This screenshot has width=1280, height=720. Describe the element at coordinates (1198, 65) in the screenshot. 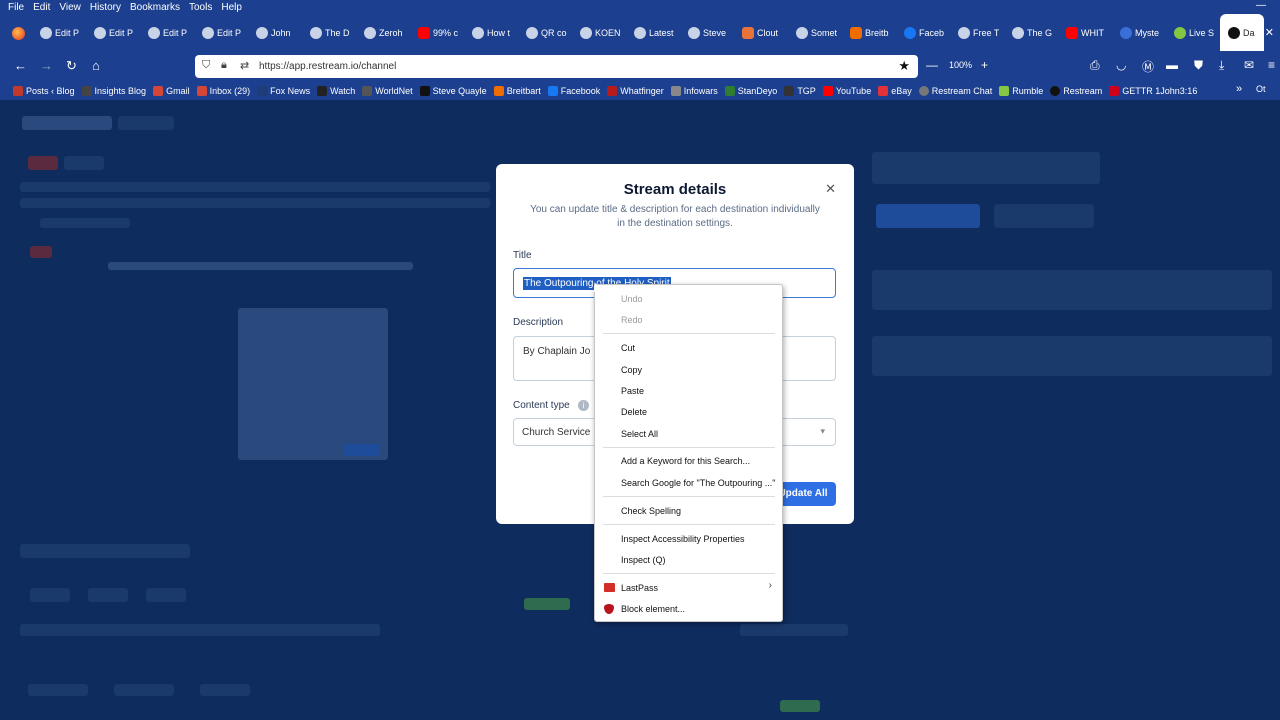

I see `ublock-icon: ⛊` at that location.